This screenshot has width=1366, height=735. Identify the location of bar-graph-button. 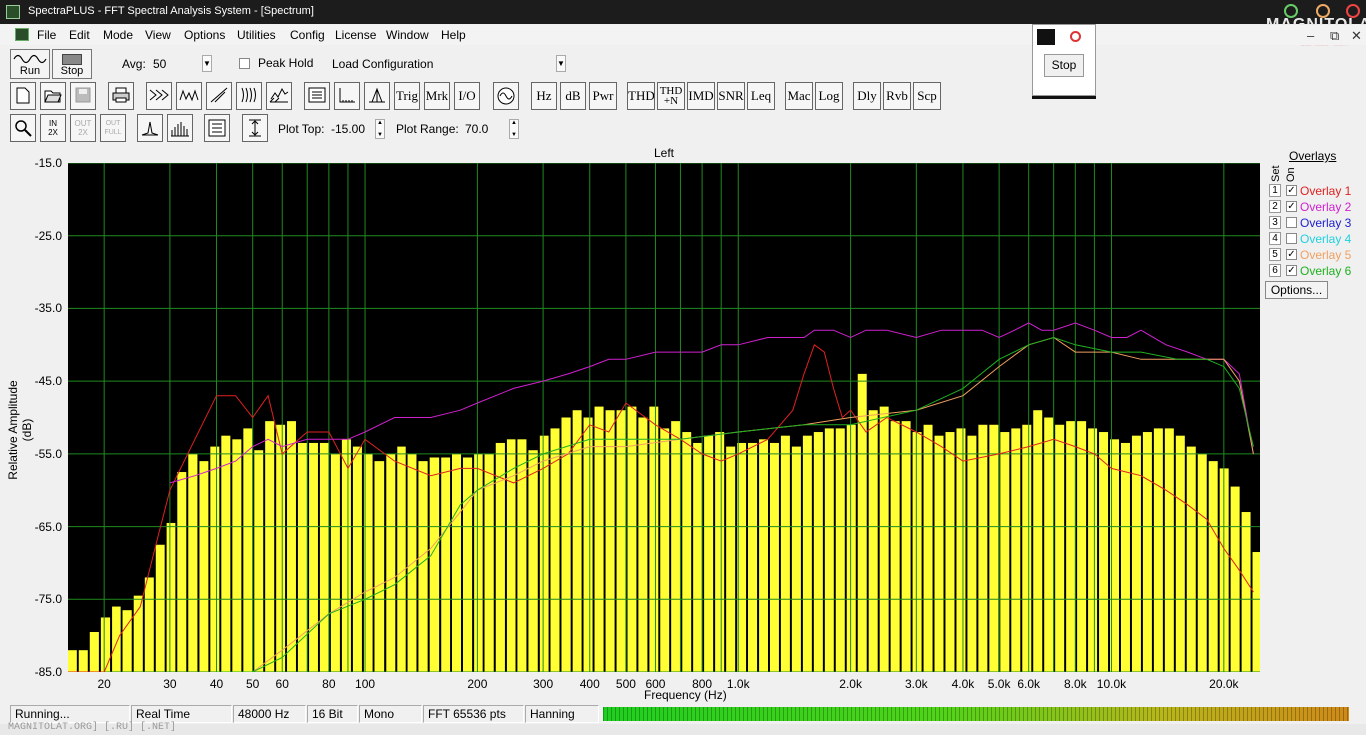
(180, 128).